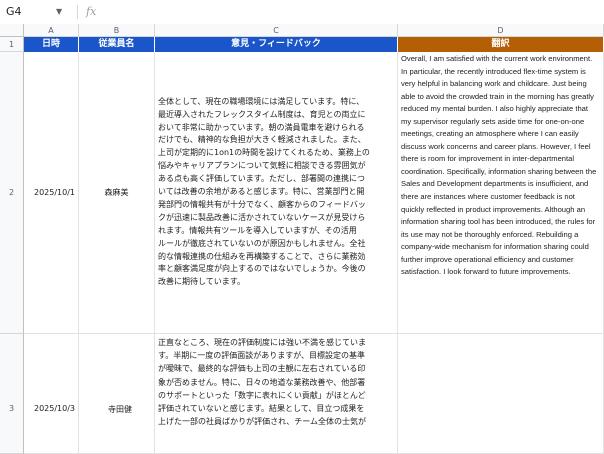  Describe the element at coordinates (117, 394) in the screenshot. I see `cell-employee: 寺田健` at that location.